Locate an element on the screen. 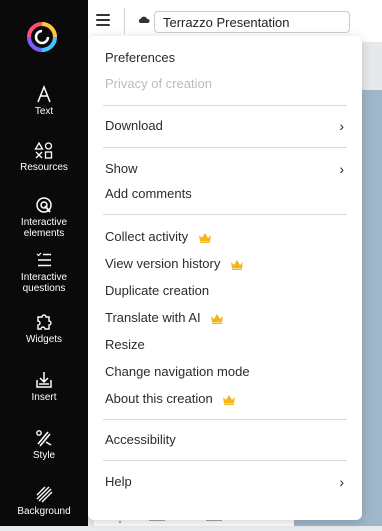 Image resolution: width=382 pixels, height=531 pixels. menu-item-about-this-creation: About this creation is located at coordinates (226, 399).